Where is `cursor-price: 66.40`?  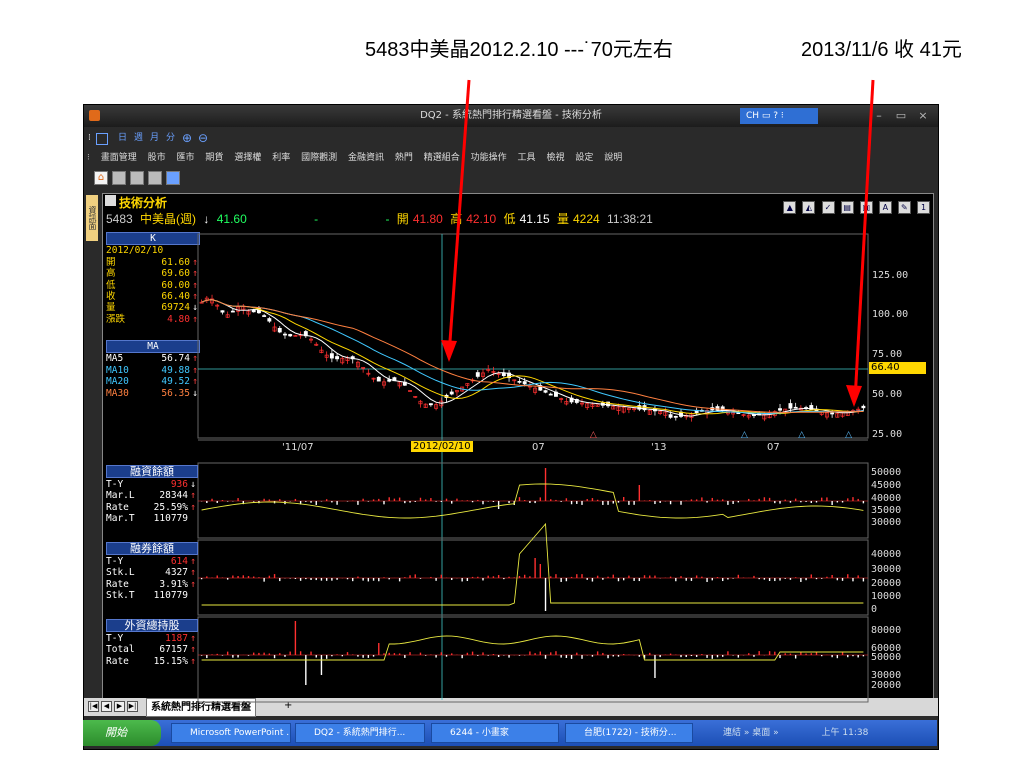 cursor-price: 66.40 is located at coordinates (897, 368).